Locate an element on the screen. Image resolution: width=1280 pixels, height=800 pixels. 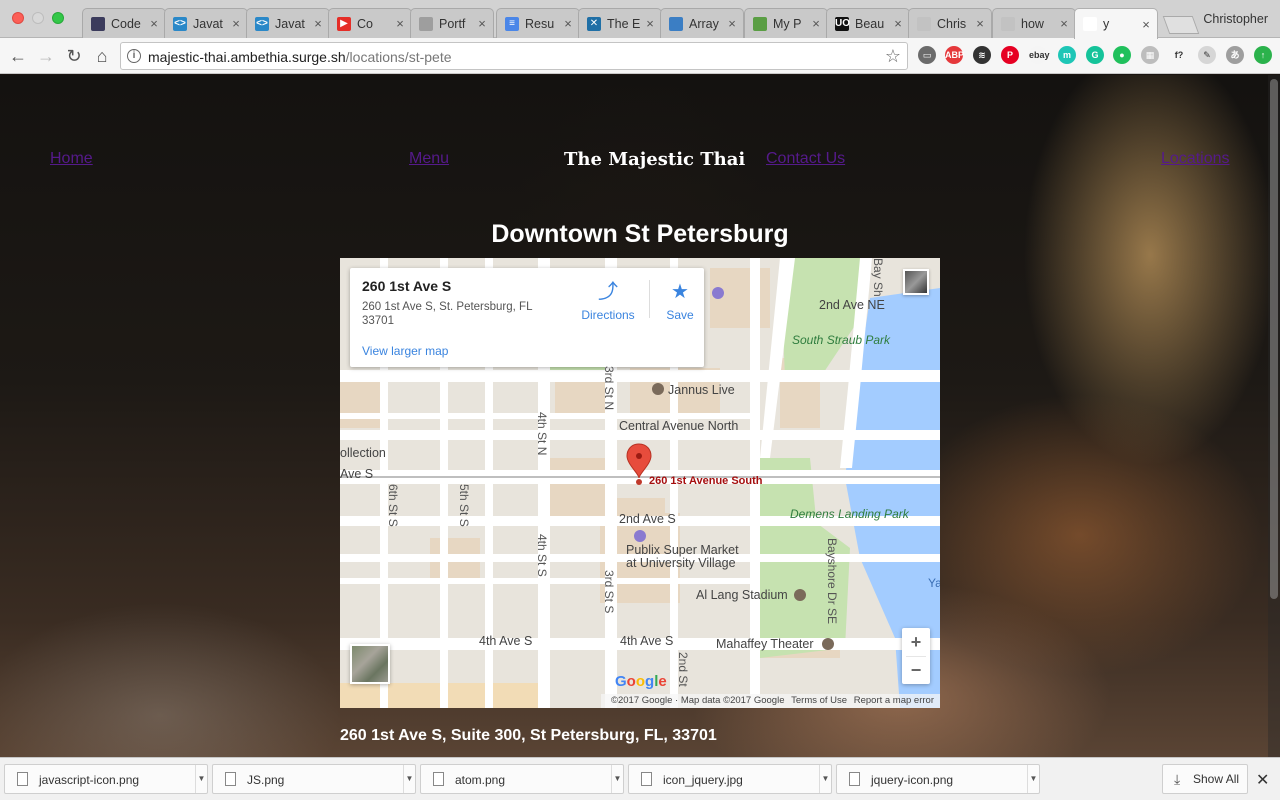
map-label-5th-st-s: 5th St S is located at coordinates (464, 505).